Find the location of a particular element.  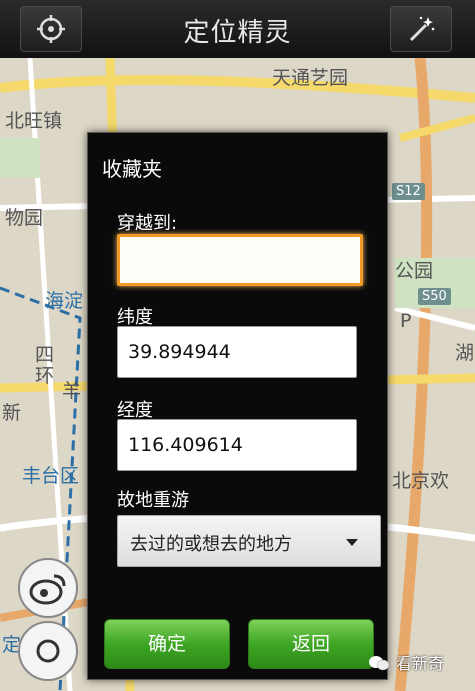

revisit-select: 去过的或想去的地方 is located at coordinates (249, 541).